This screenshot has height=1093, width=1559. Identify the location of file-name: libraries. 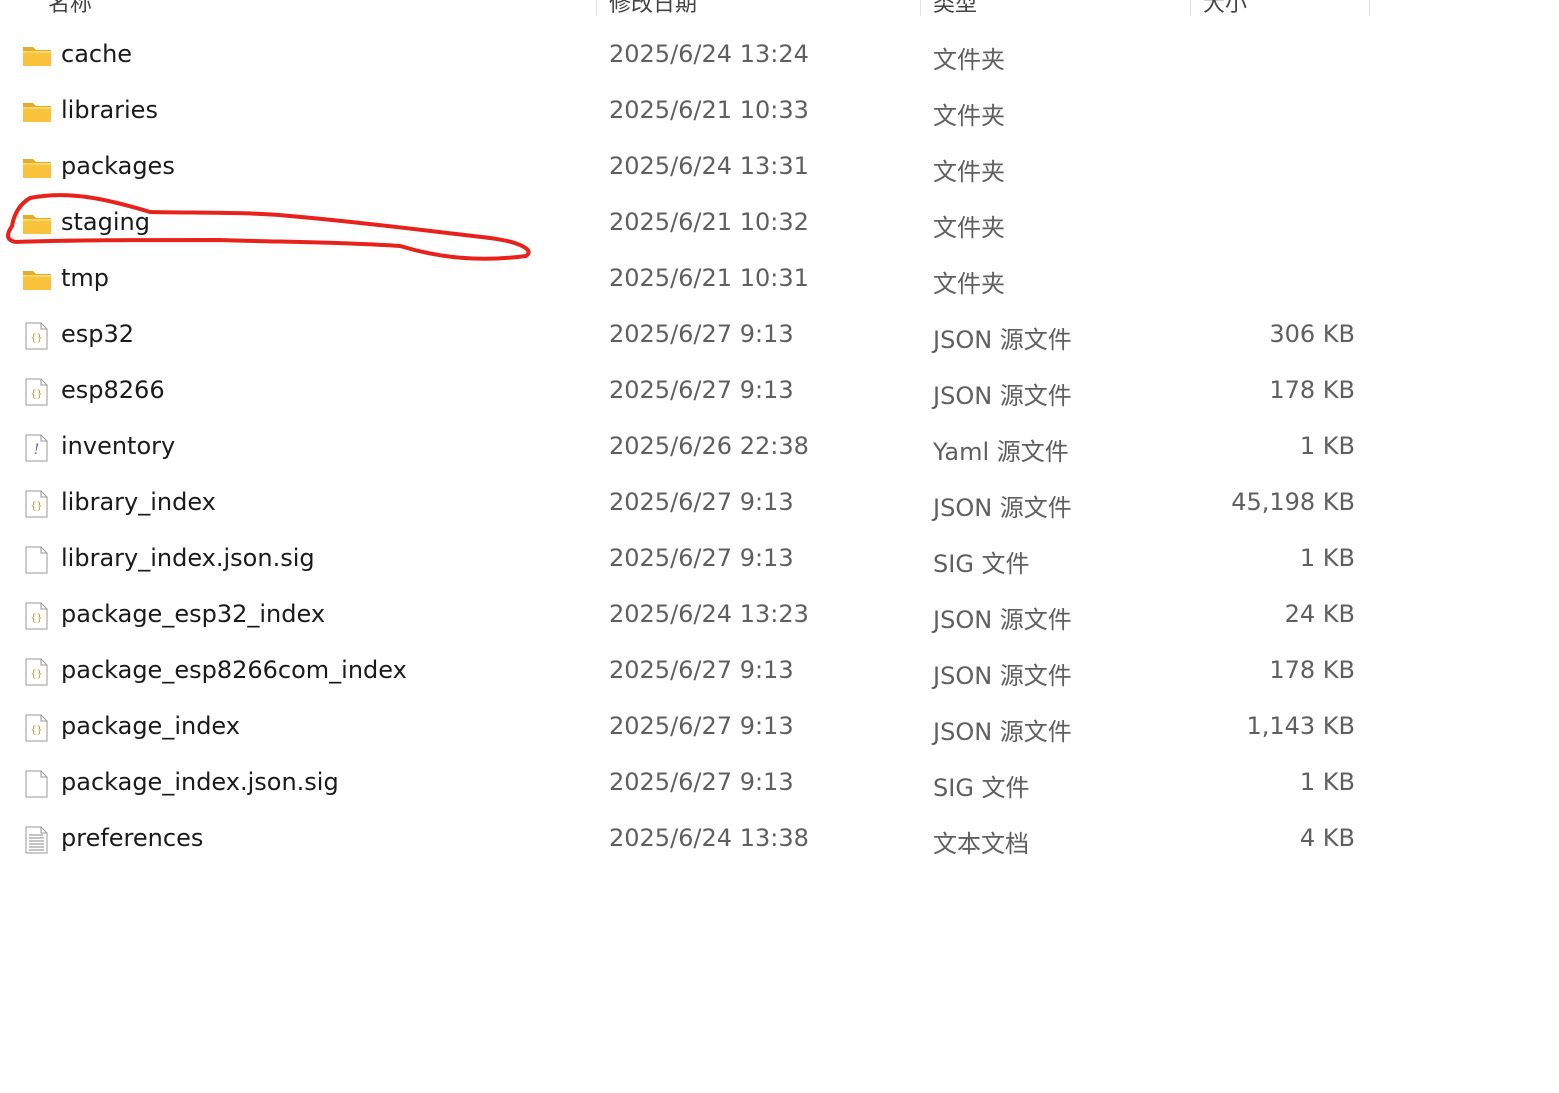
(109, 110).